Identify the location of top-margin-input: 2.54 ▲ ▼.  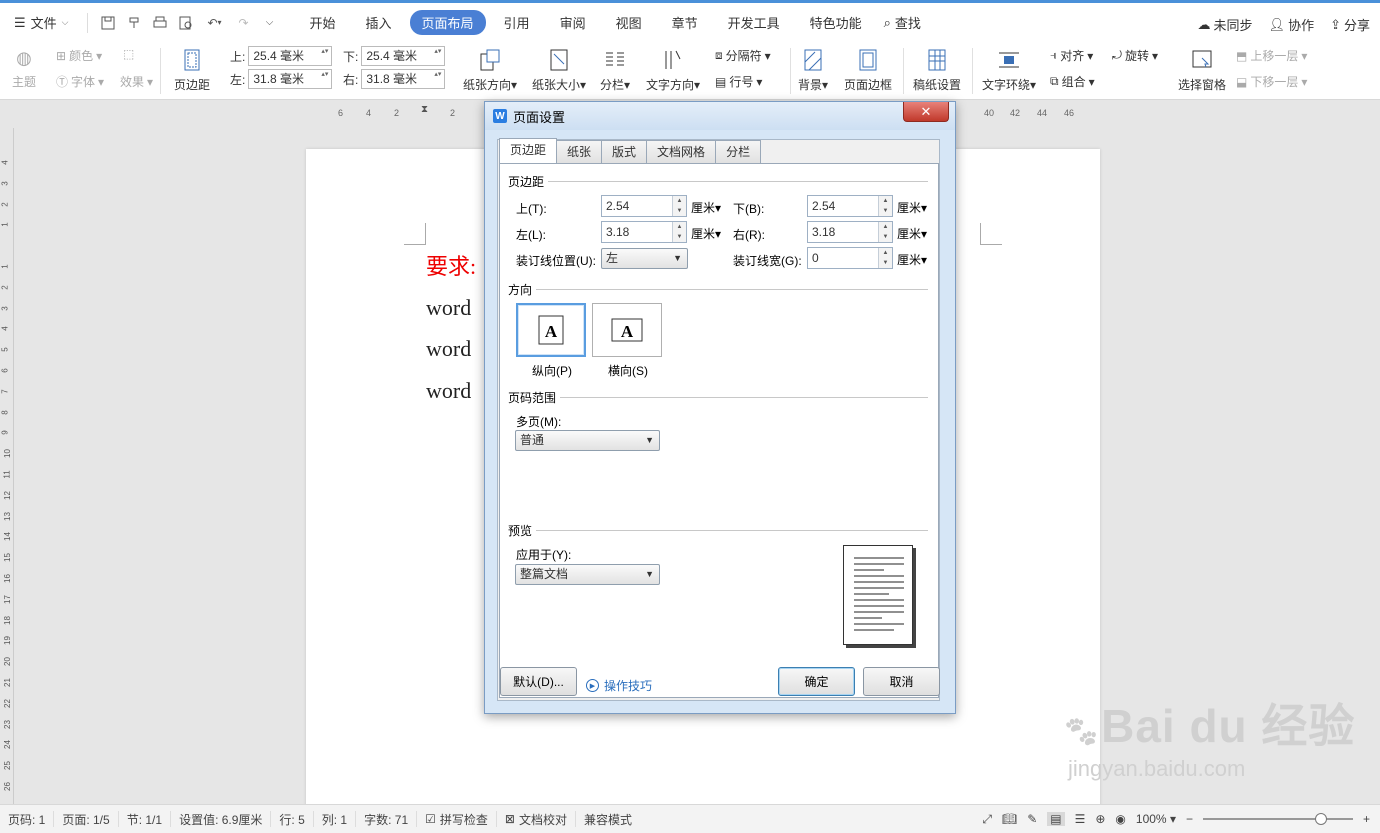
(644, 206).